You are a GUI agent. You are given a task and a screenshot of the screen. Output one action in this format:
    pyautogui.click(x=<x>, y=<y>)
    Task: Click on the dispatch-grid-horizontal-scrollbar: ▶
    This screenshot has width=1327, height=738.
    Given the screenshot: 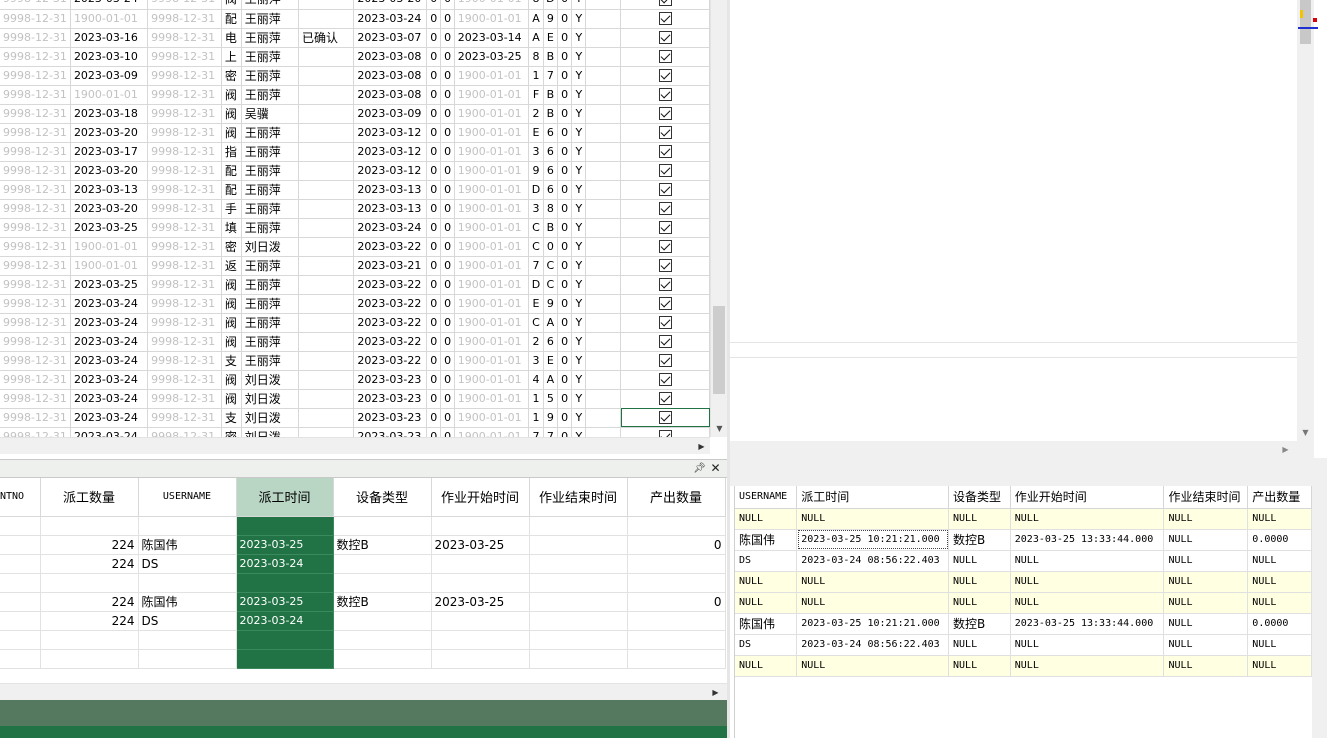 What is the action you would take?
    pyautogui.click(x=363, y=691)
    